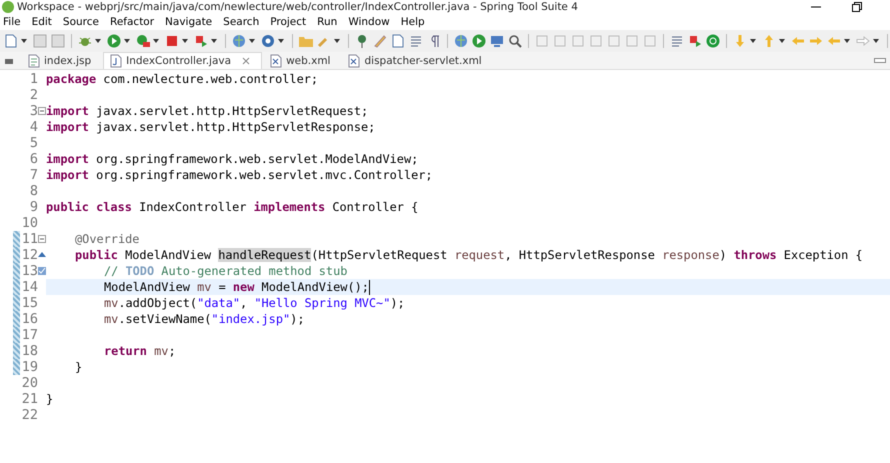 This screenshot has height=463, width=890. What do you see at coordinates (29, 255) in the screenshot?
I see `line-number: 12` at bounding box center [29, 255].